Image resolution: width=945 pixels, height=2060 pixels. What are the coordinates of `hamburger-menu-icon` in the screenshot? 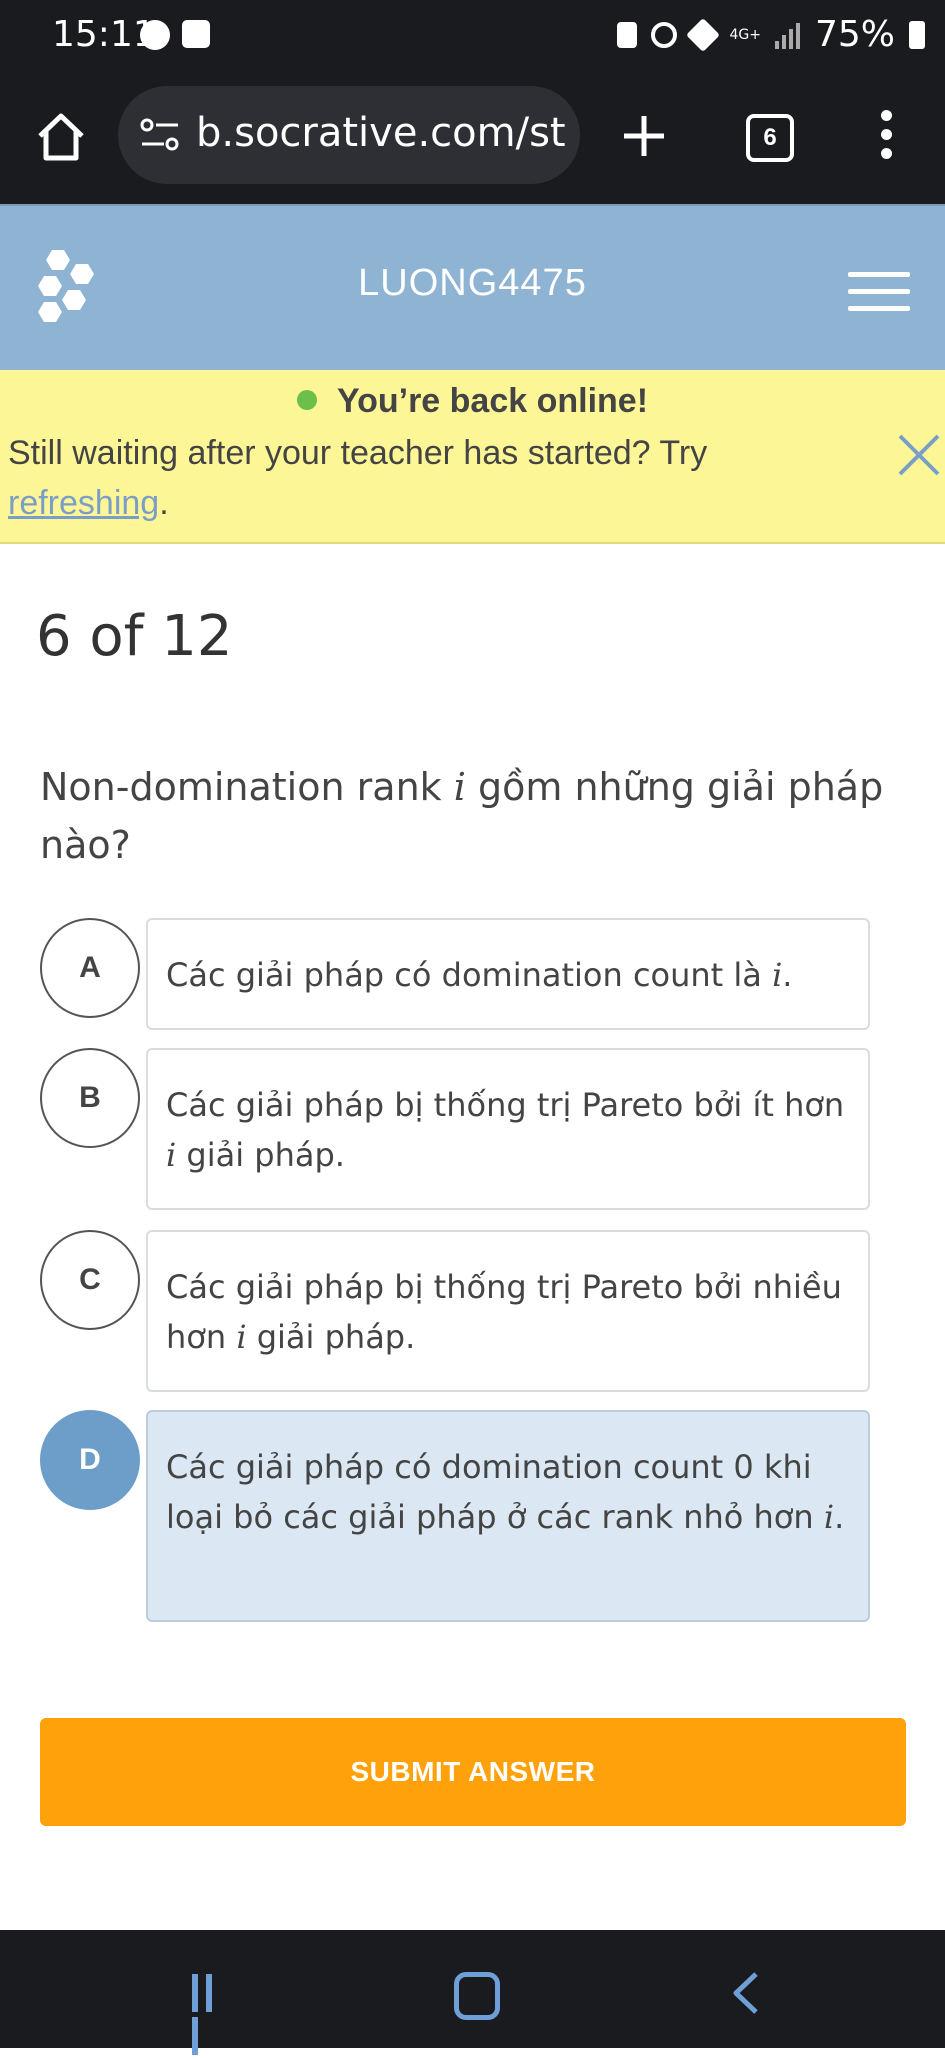 It's located at (879, 293).